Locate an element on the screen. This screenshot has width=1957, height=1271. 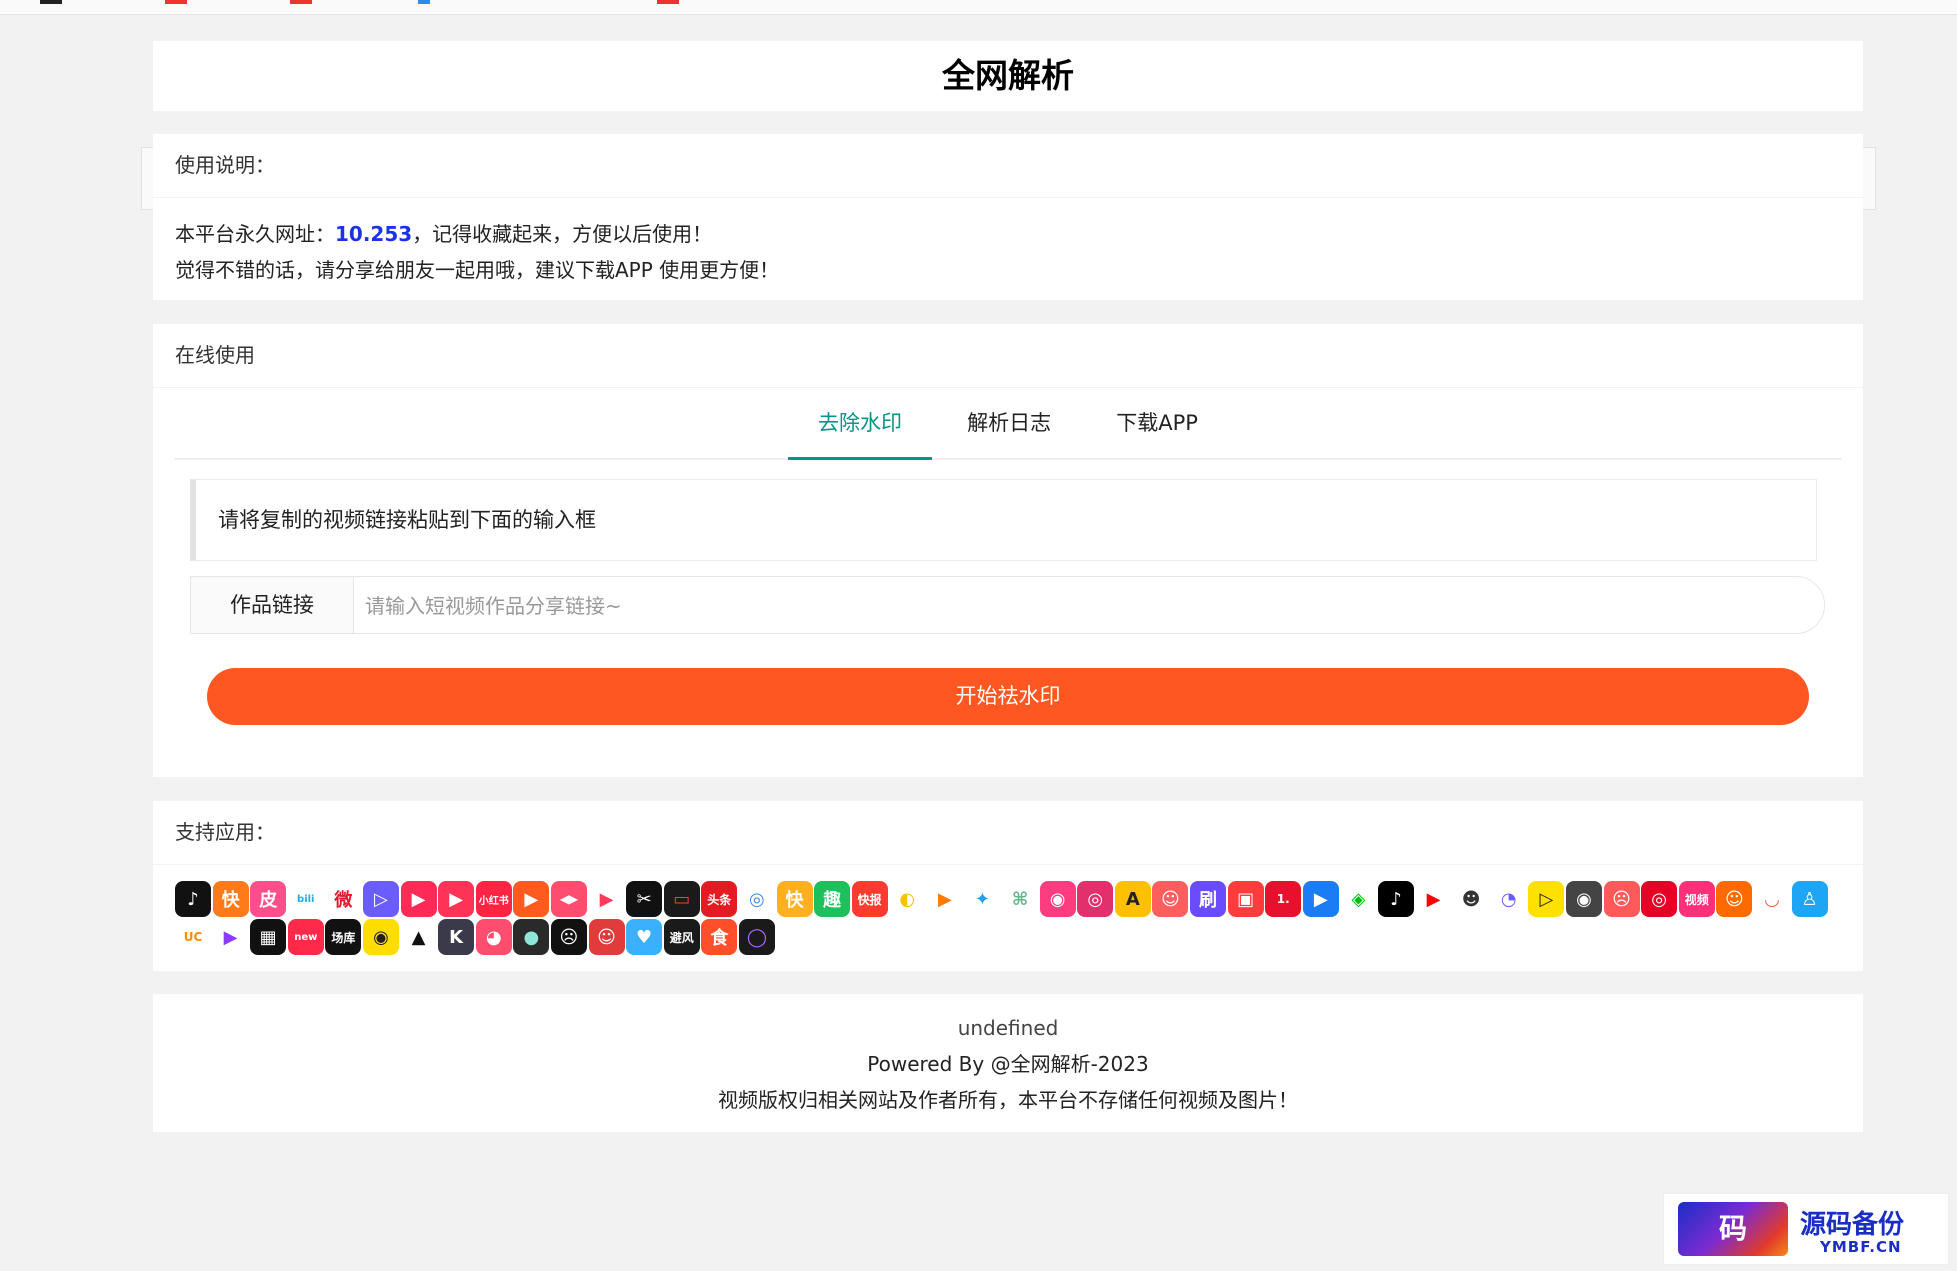
instagram-icon: ◎ is located at coordinates (1095, 899).